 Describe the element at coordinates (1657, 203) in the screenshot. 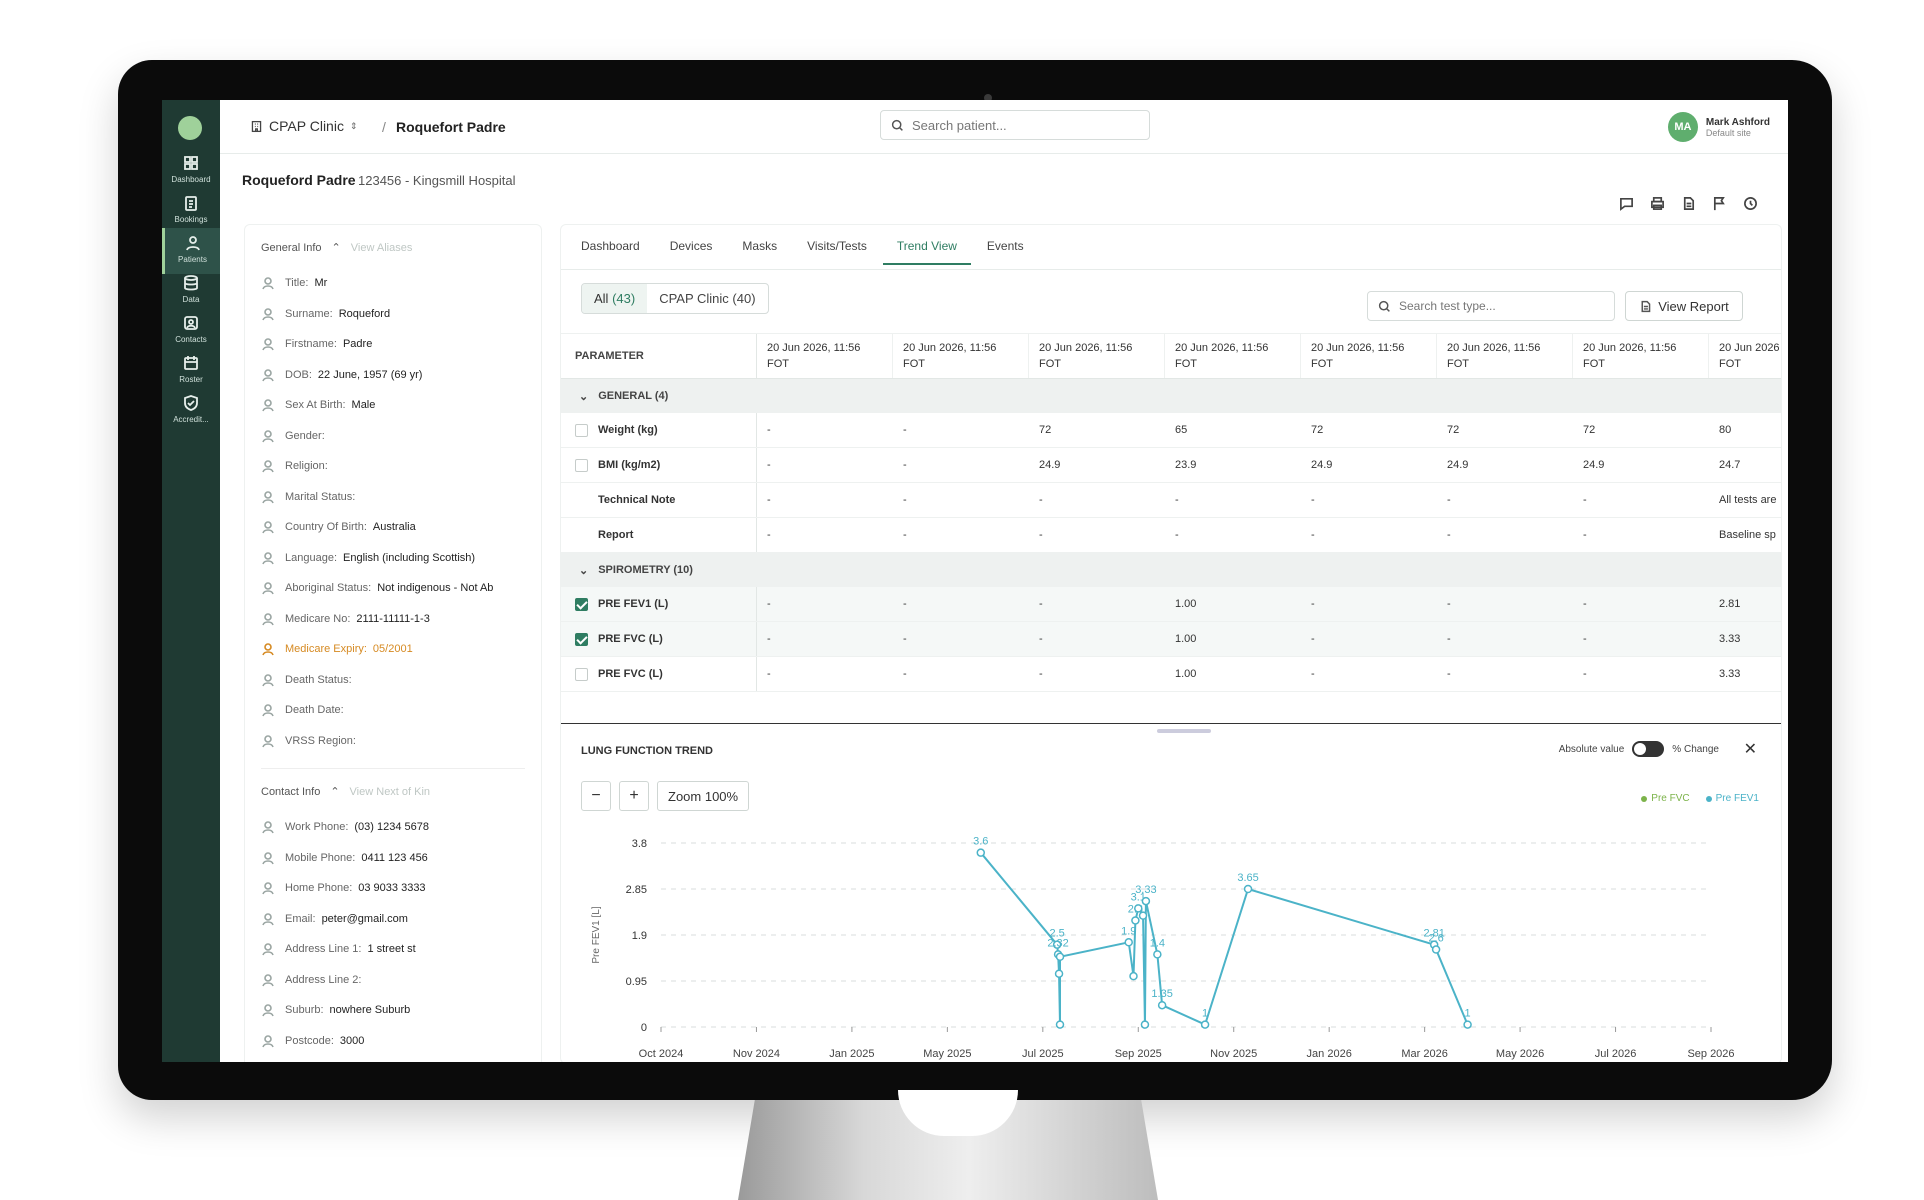

I see `print-icon` at that location.